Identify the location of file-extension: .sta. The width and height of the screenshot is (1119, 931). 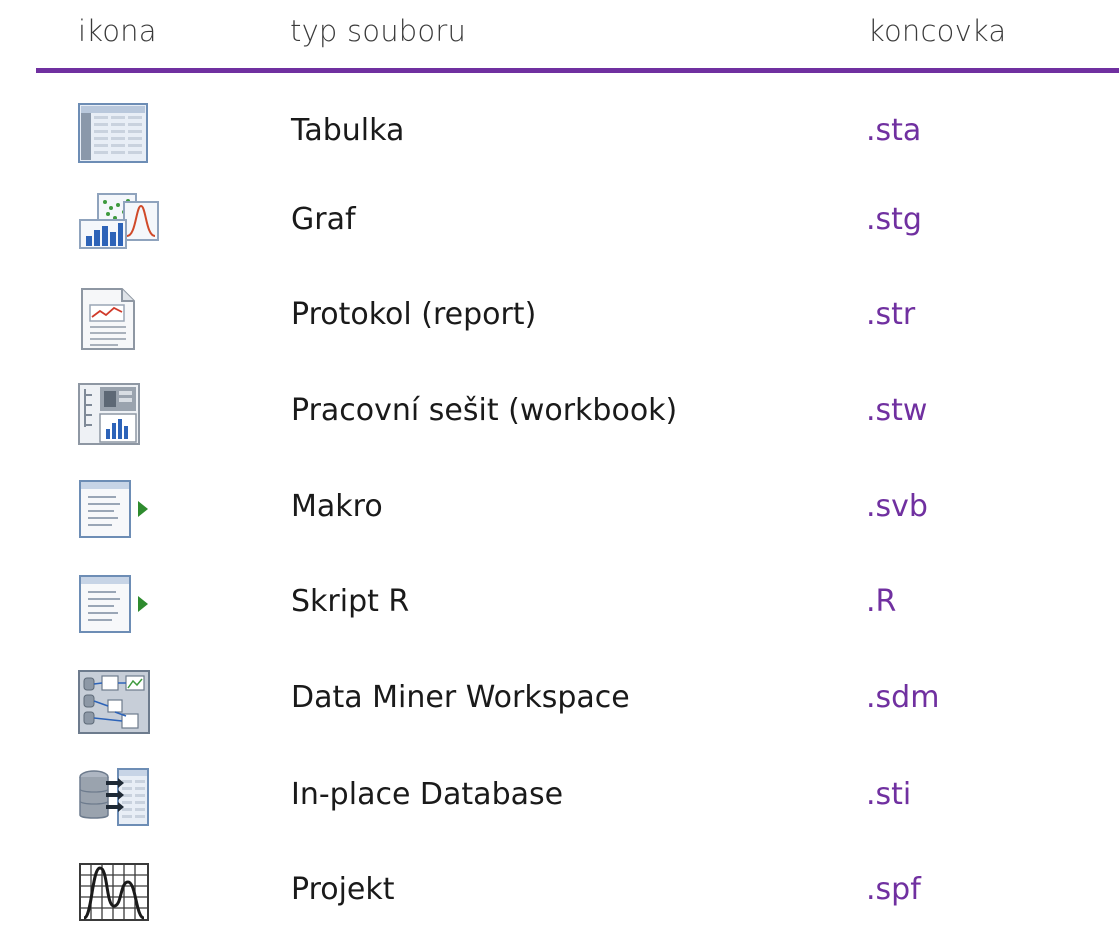
(894, 130).